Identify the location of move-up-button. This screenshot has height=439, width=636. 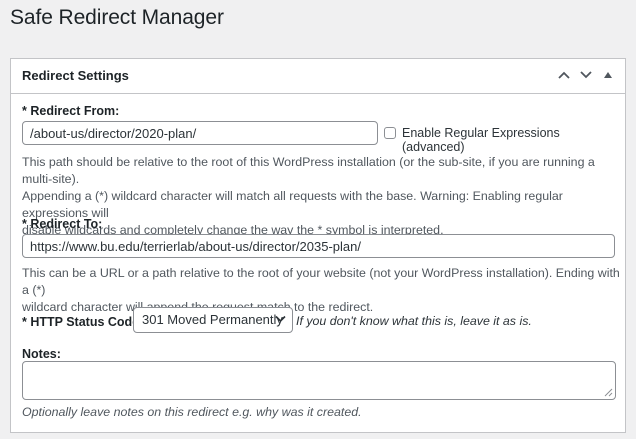
(564, 75).